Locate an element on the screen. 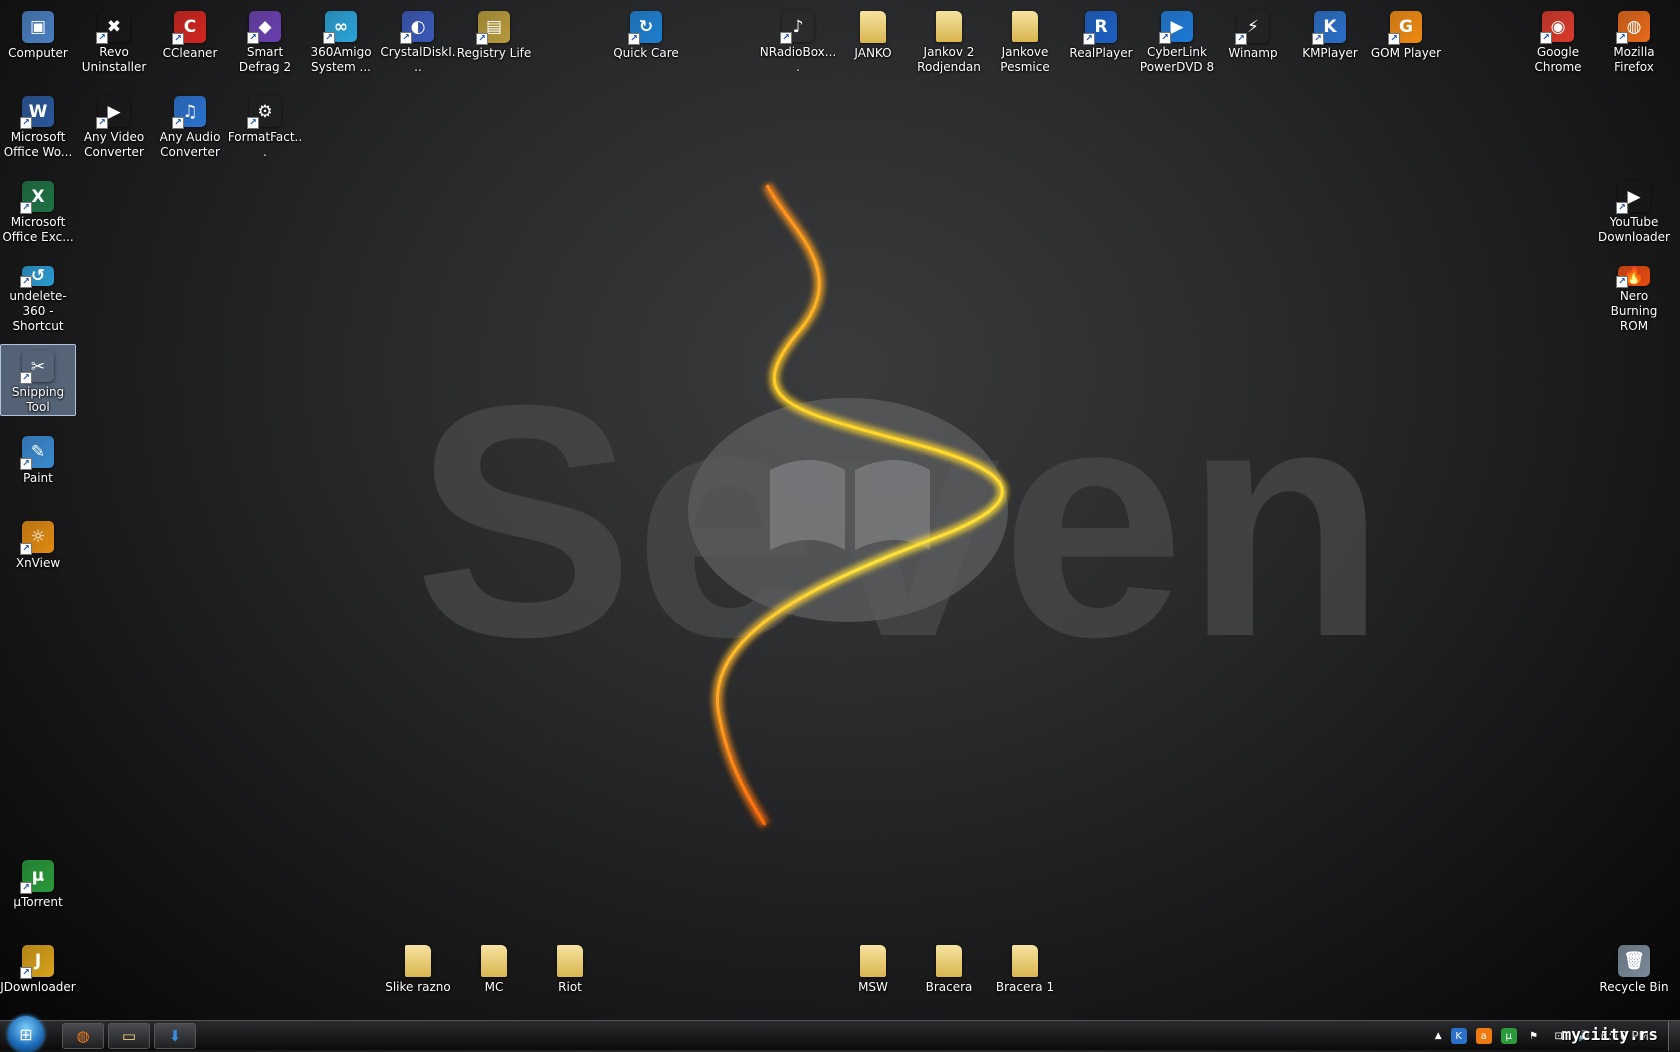 Image resolution: width=1680 pixels, height=1052 pixels. format-factory-icon: ⚙ ↗ is located at coordinates (264, 112).